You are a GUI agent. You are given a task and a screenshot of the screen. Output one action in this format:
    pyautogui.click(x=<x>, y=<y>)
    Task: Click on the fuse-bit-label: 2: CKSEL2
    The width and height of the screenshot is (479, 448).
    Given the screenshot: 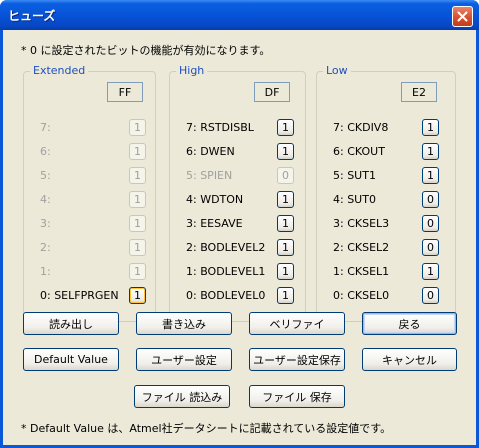 What is the action you would take?
    pyautogui.click(x=361, y=247)
    